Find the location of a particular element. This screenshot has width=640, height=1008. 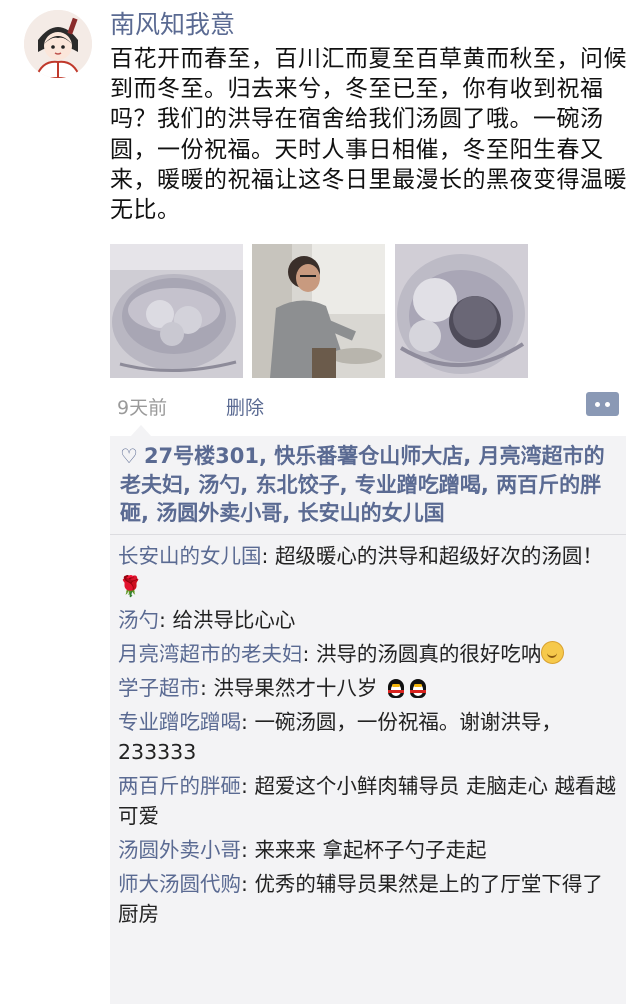

comment-author: 汤勺 is located at coordinates (138, 620).